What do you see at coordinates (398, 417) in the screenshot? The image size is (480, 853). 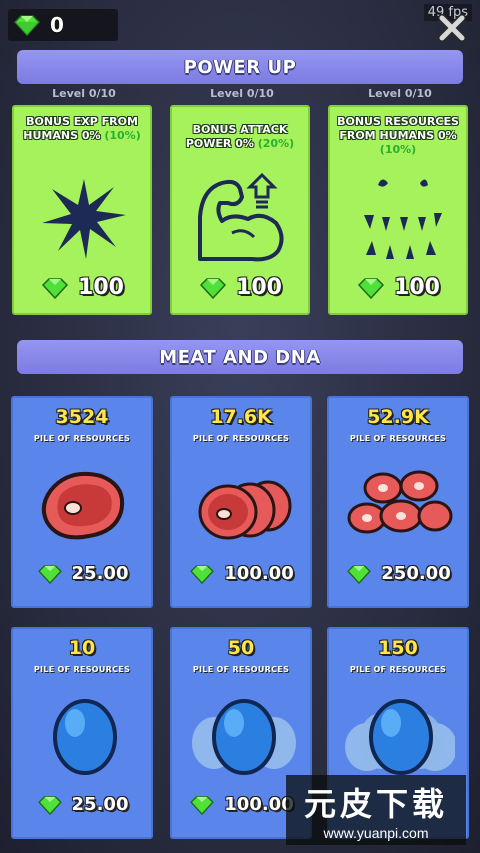 I see `resource-amount: 52.9K` at bounding box center [398, 417].